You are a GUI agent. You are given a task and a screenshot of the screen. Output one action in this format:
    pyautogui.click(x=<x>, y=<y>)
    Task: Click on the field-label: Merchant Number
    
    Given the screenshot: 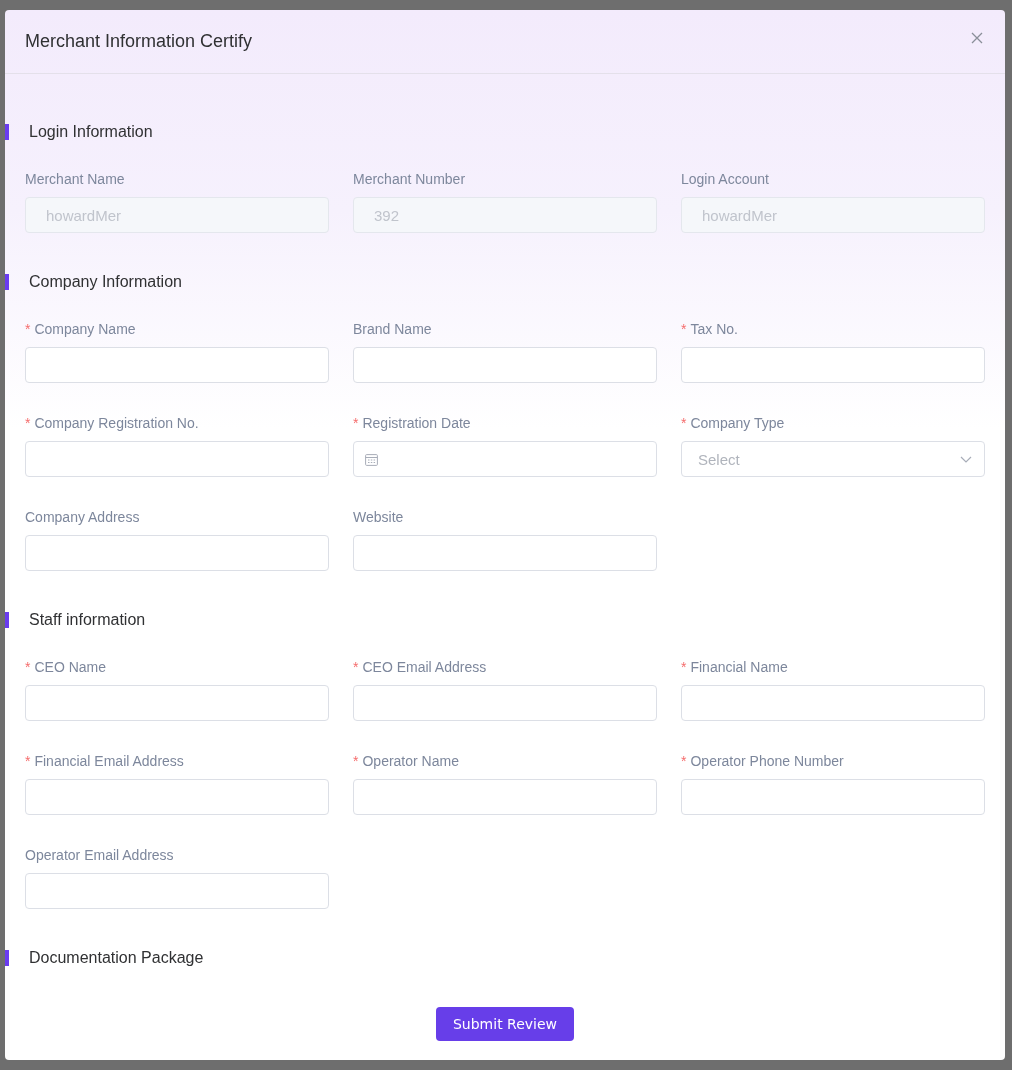 What is the action you would take?
    pyautogui.click(x=409, y=179)
    